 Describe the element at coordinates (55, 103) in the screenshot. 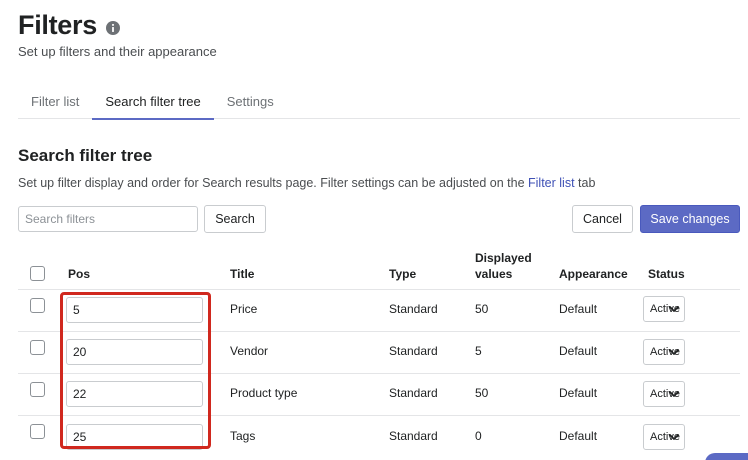

I see `tab-filter-list: Filter list` at that location.